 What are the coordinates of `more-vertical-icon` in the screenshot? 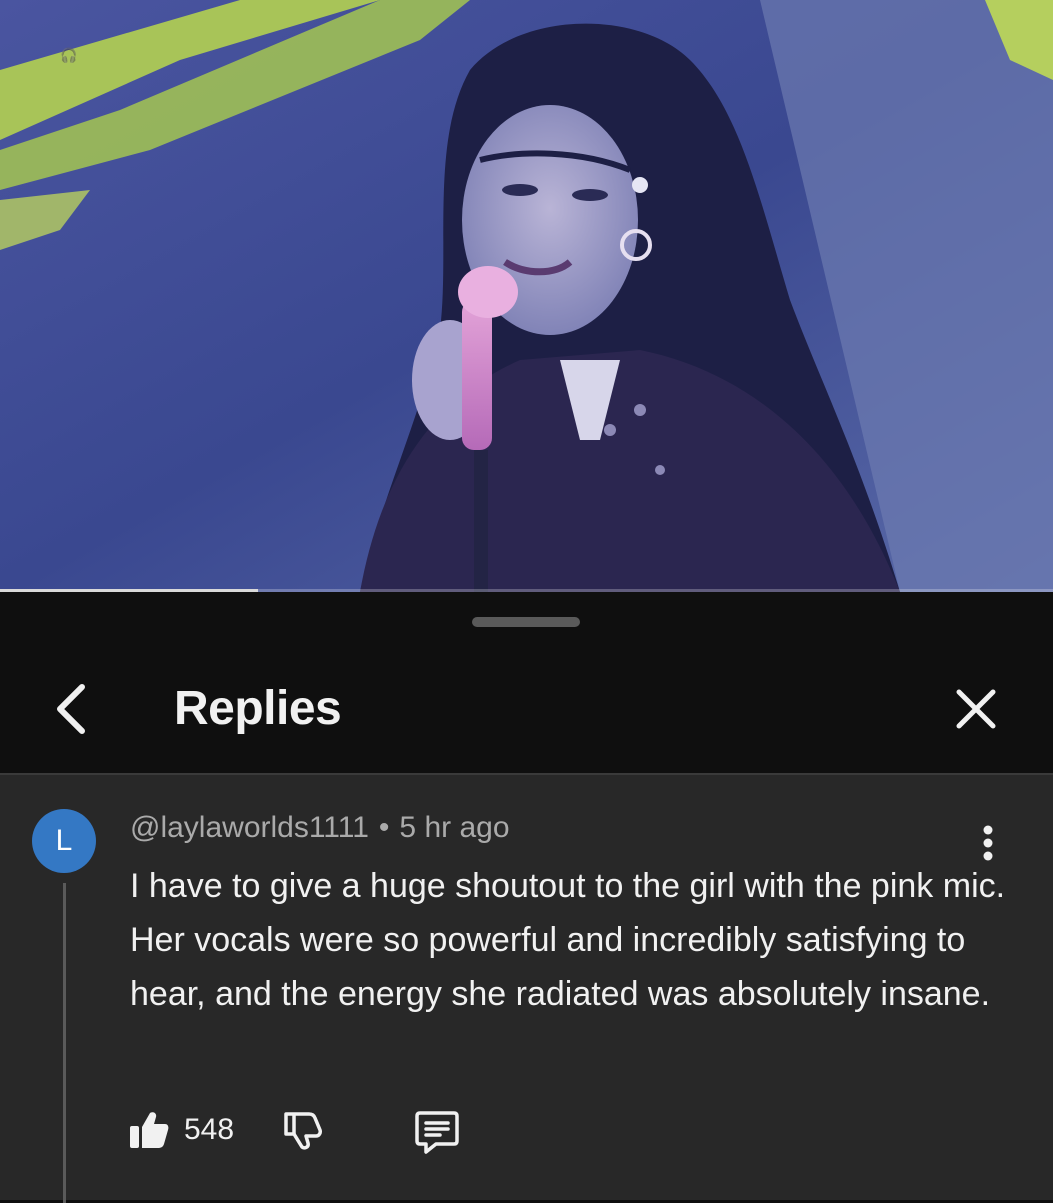 It's located at (988, 843).